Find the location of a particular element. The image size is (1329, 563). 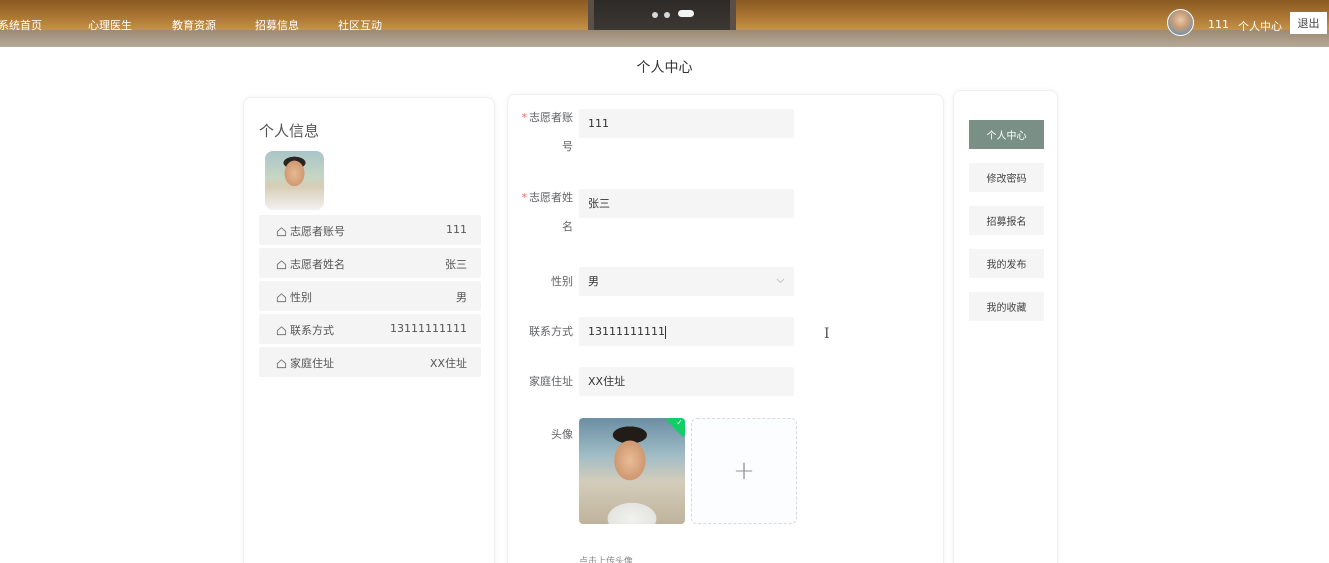

info-row-name: 志愿者姓名 张三 is located at coordinates (370, 263).